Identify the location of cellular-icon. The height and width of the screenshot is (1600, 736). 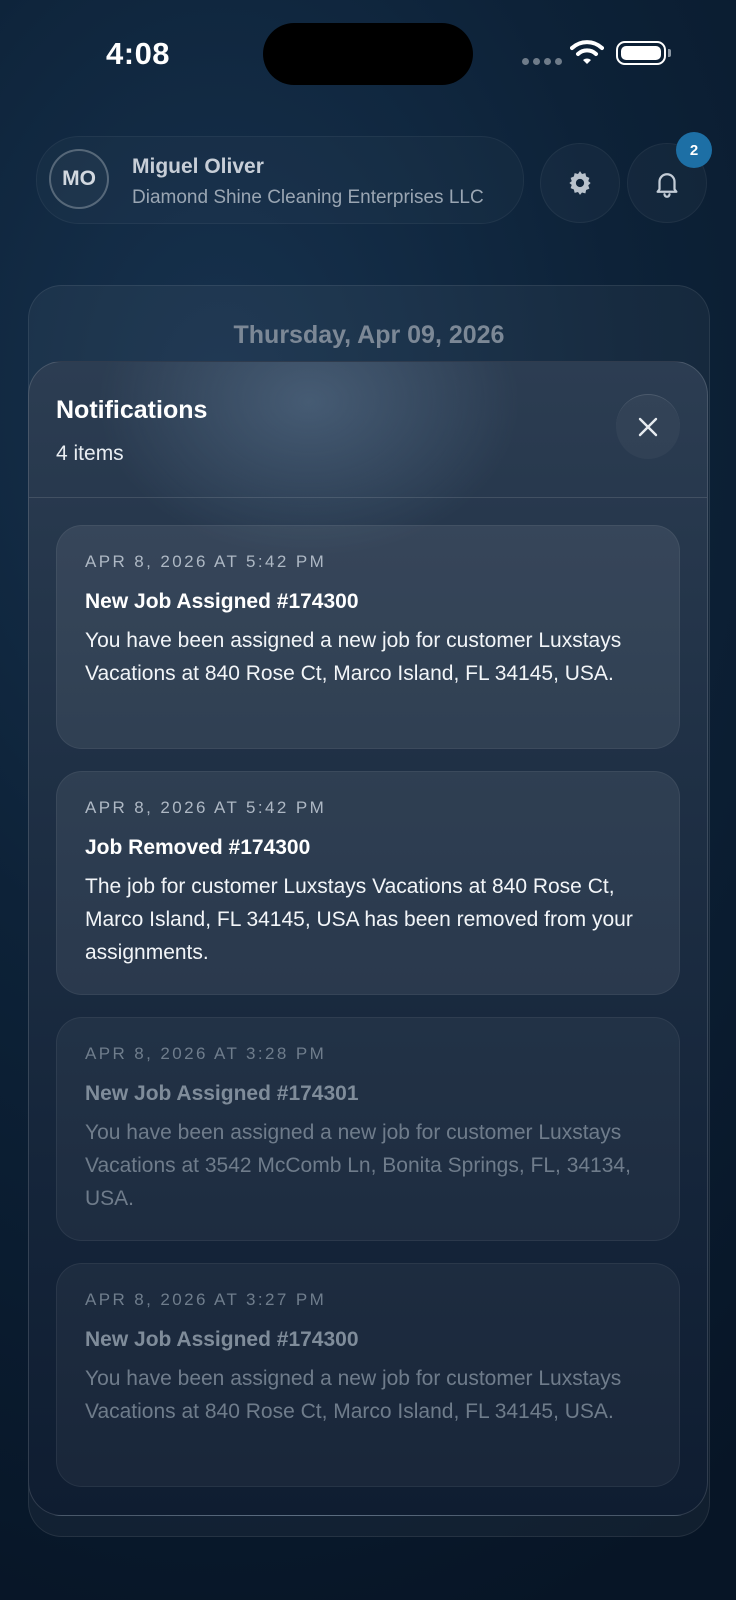
(542, 61).